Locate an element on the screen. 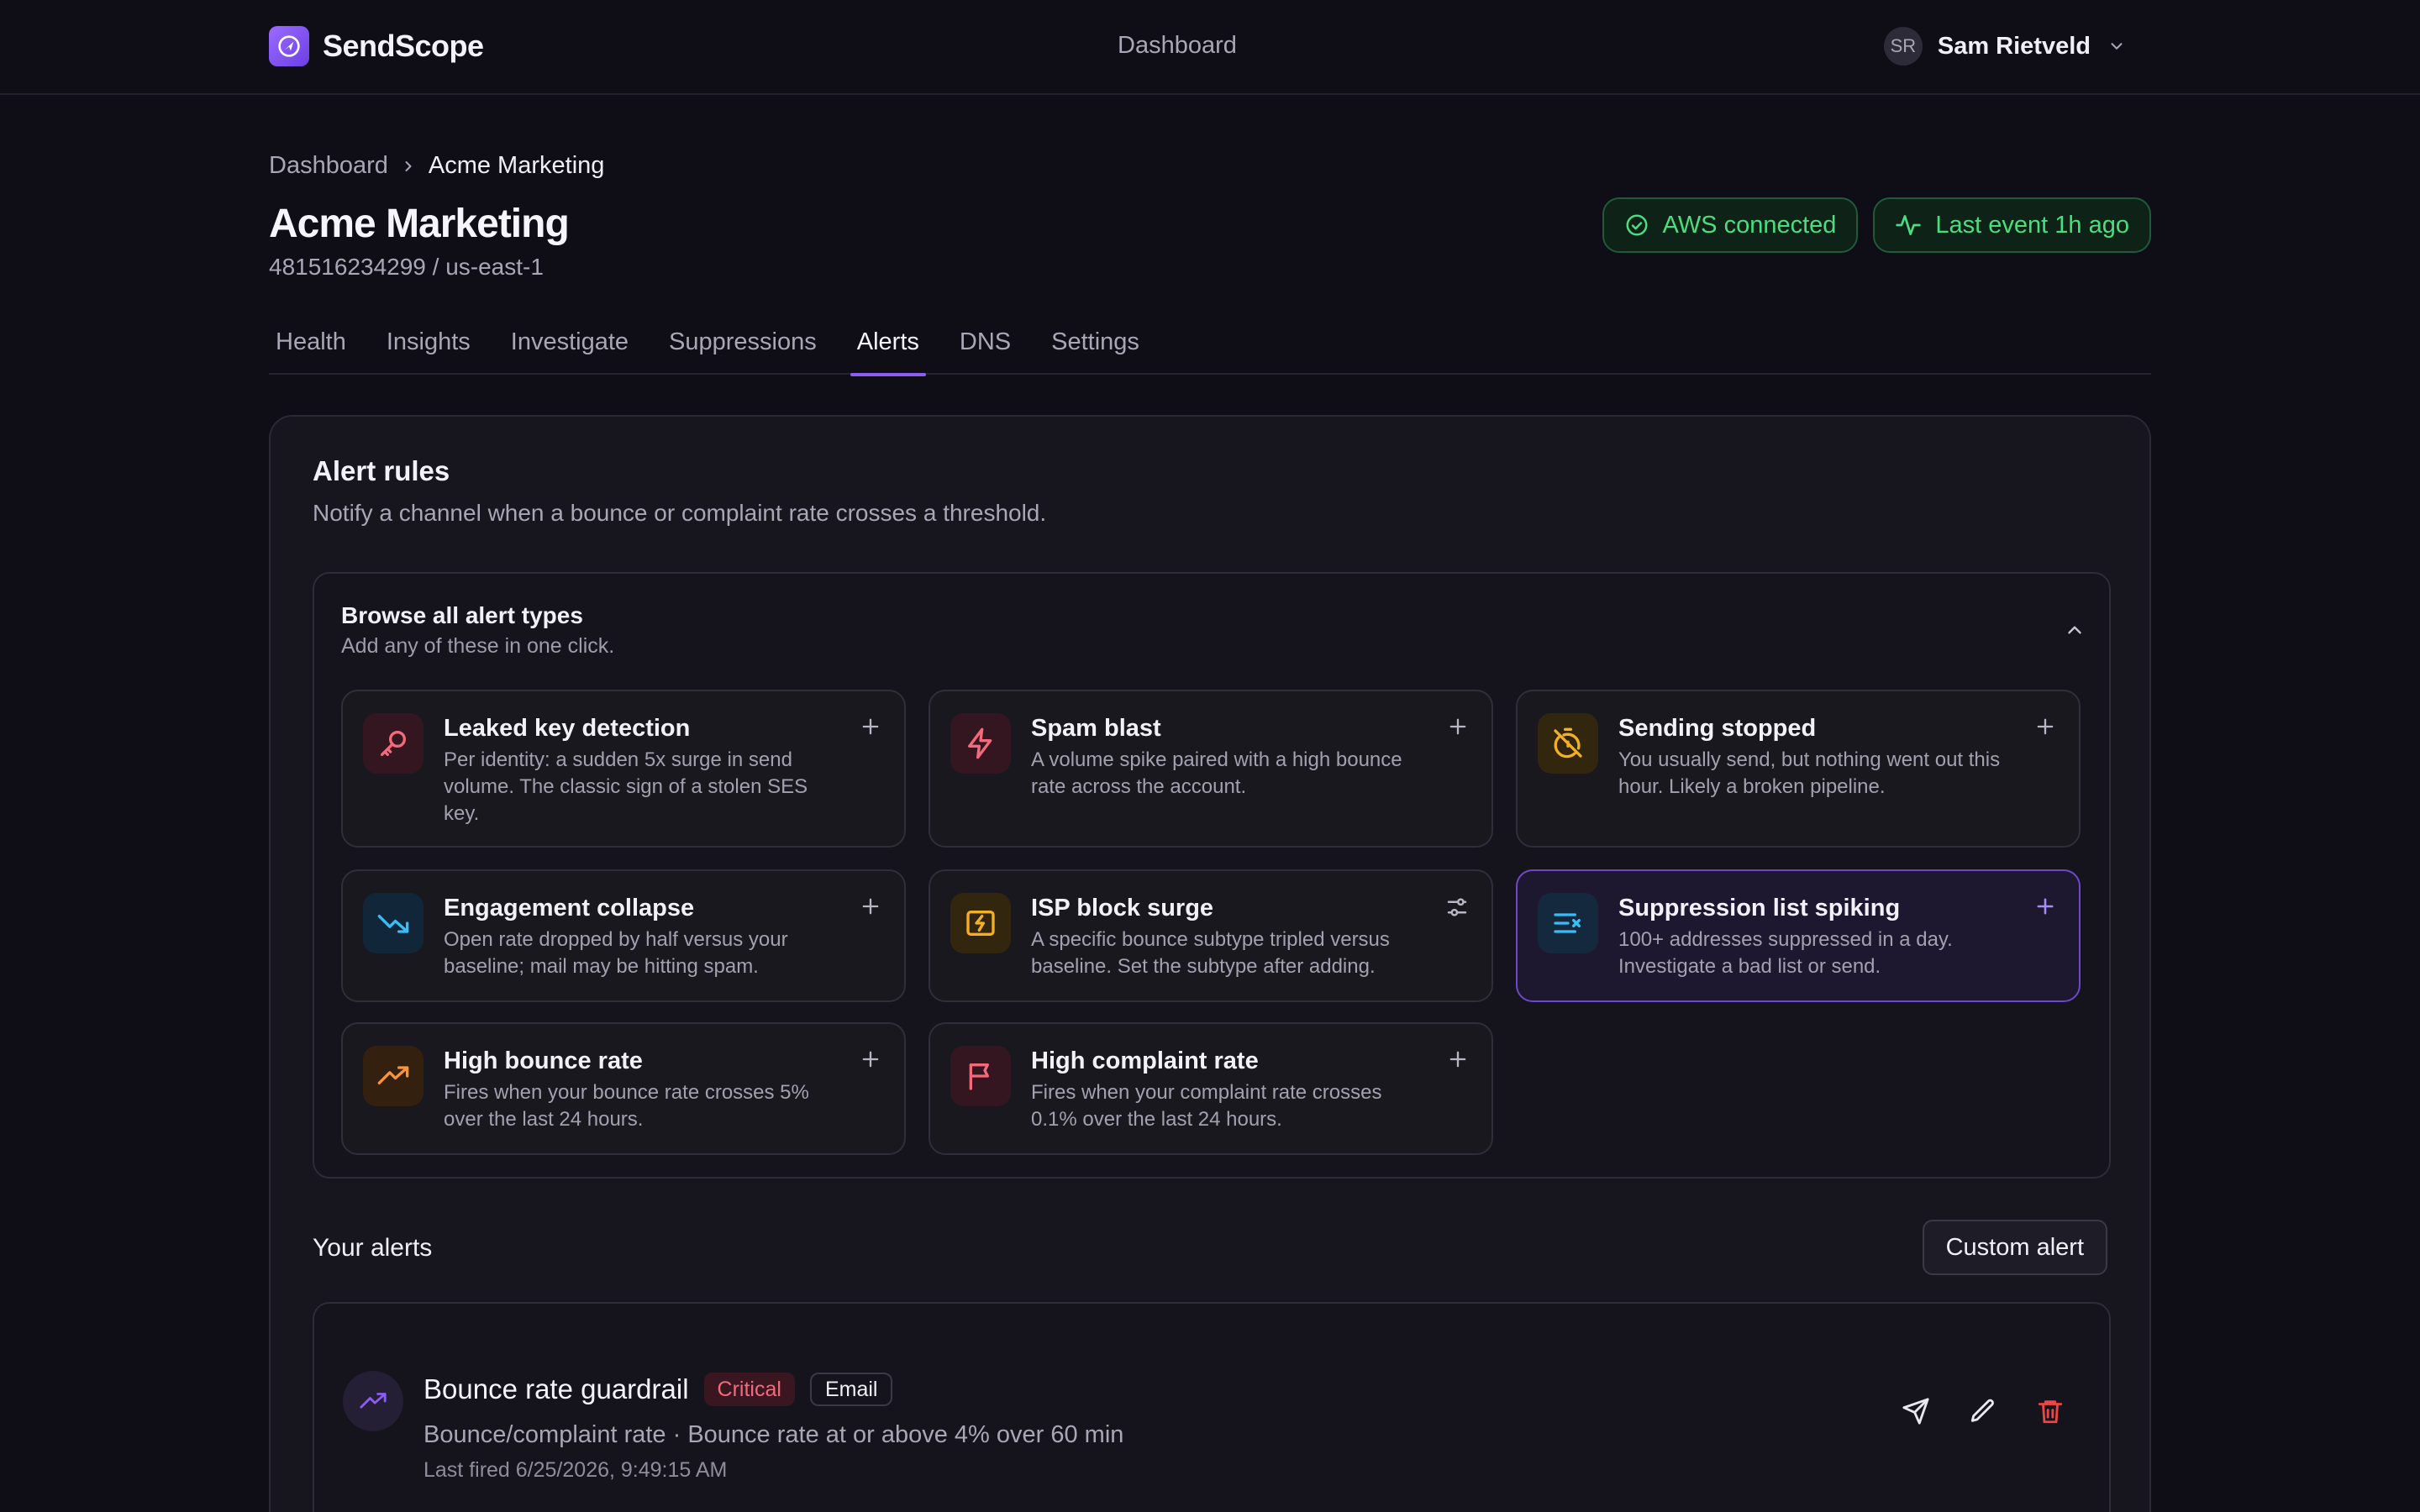  breadcrumb-current: Acme Marketing is located at coordinates (516, 165).